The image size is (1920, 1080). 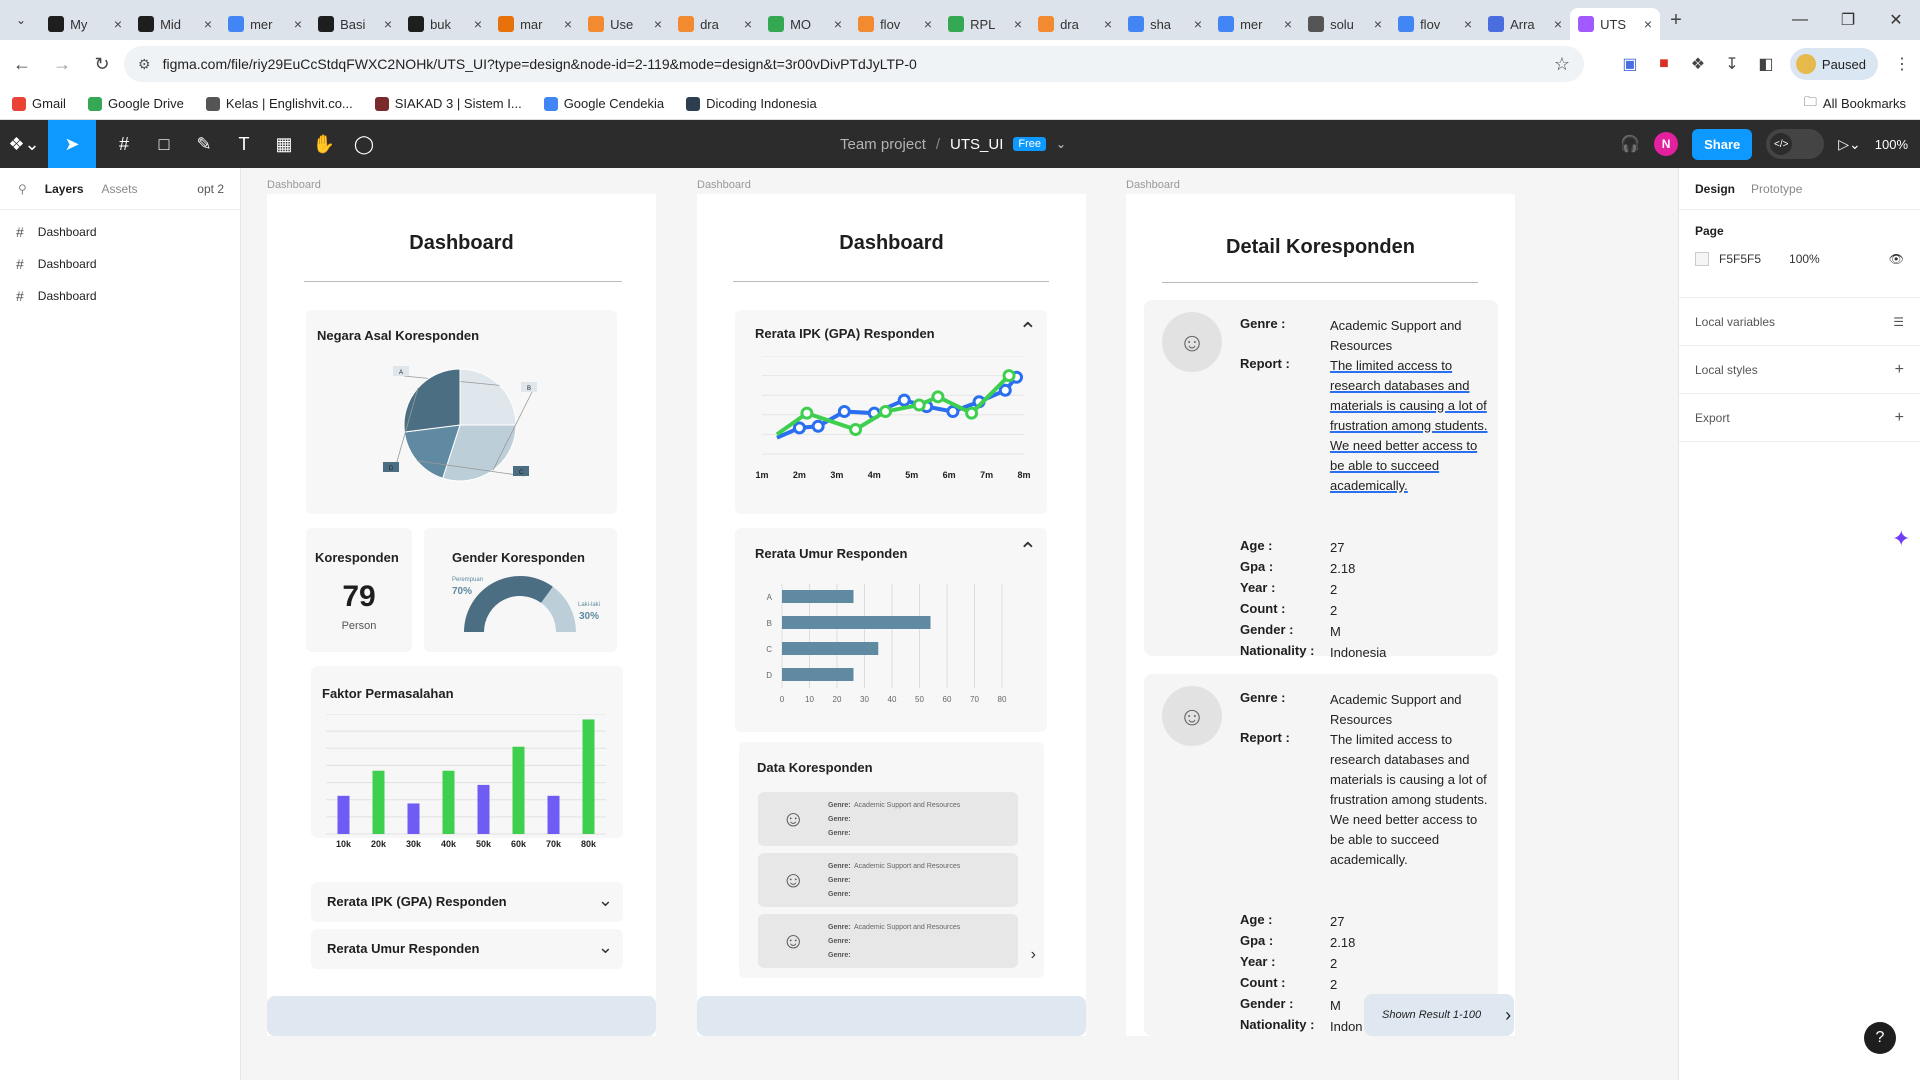 I want to click on browser-tab: MO ×, so click(x=805, y=24).